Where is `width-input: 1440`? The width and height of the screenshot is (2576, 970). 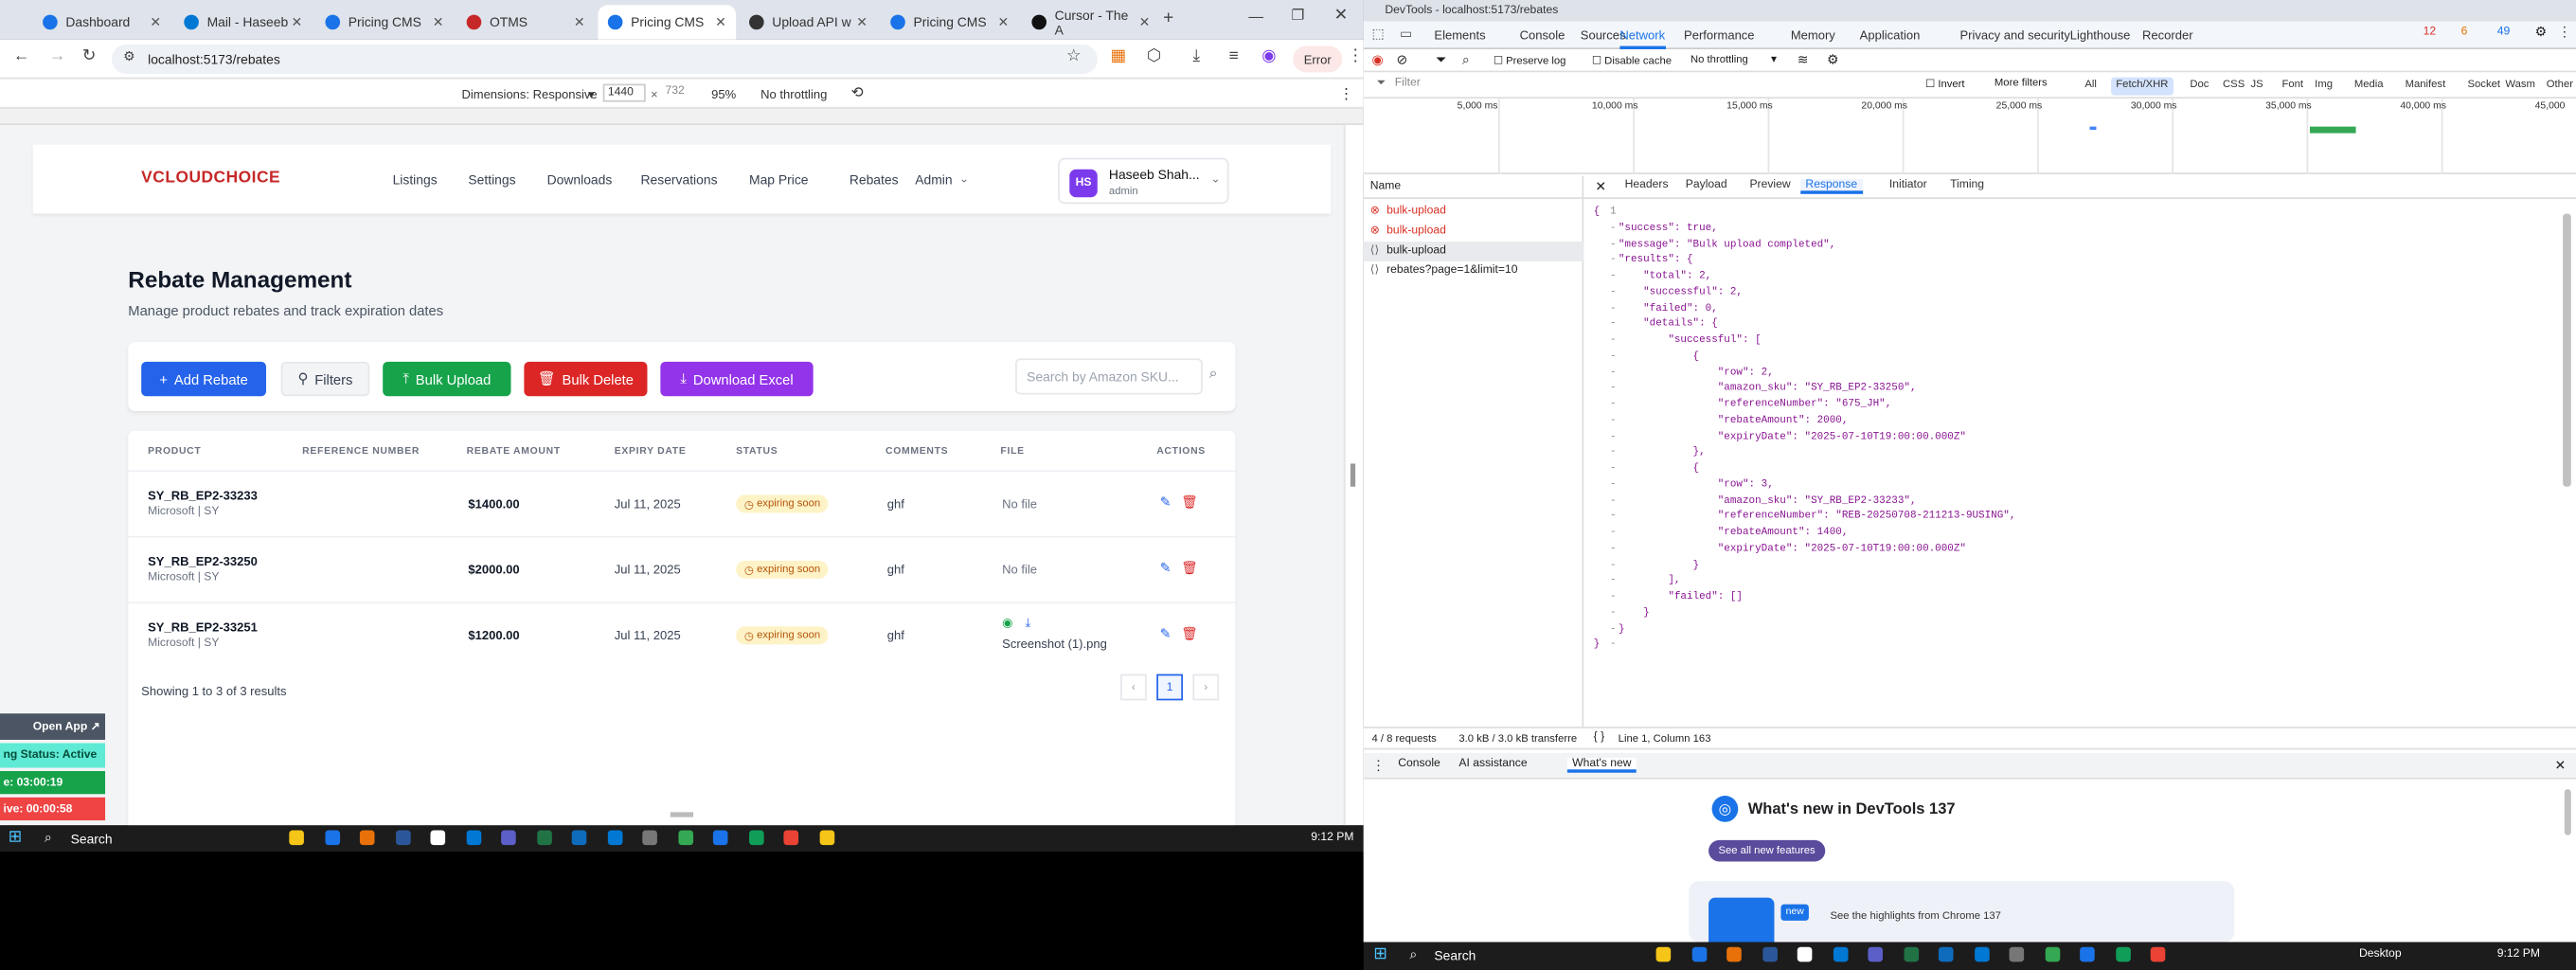 width-input: 1440 is located at coordinates (624, 93).